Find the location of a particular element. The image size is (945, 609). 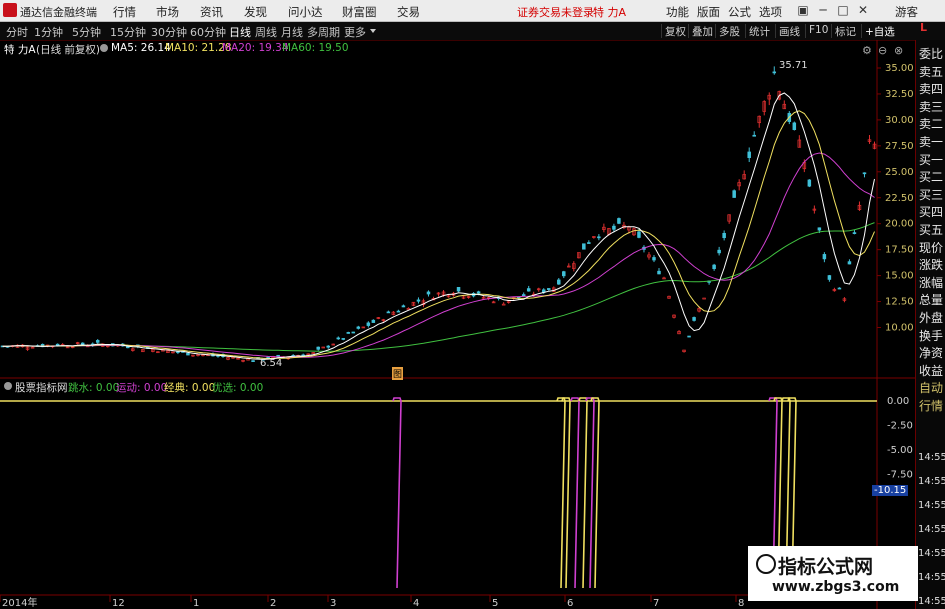

login-warning: 证券交易未登录 is located at coordinates (555, 12).